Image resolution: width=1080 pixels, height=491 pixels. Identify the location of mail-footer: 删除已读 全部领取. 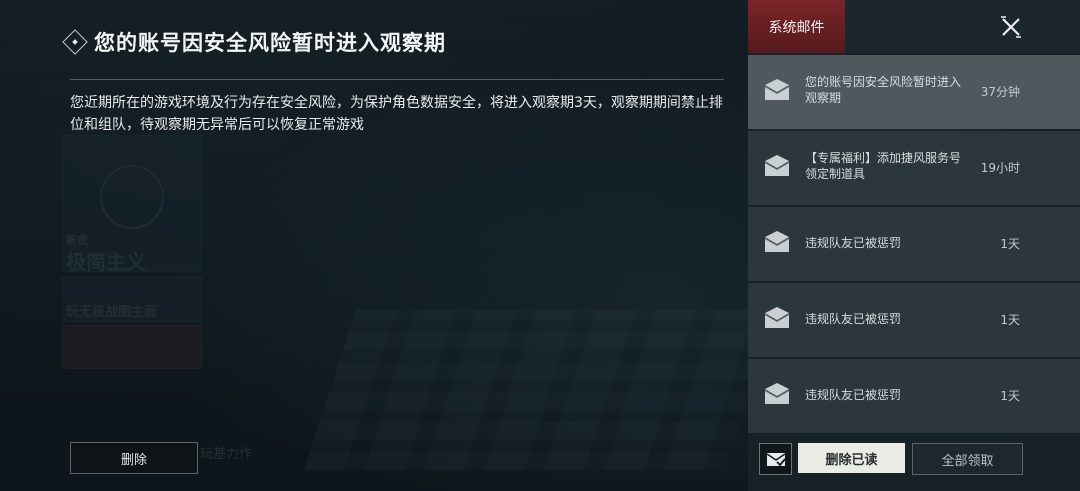
(914, 463).